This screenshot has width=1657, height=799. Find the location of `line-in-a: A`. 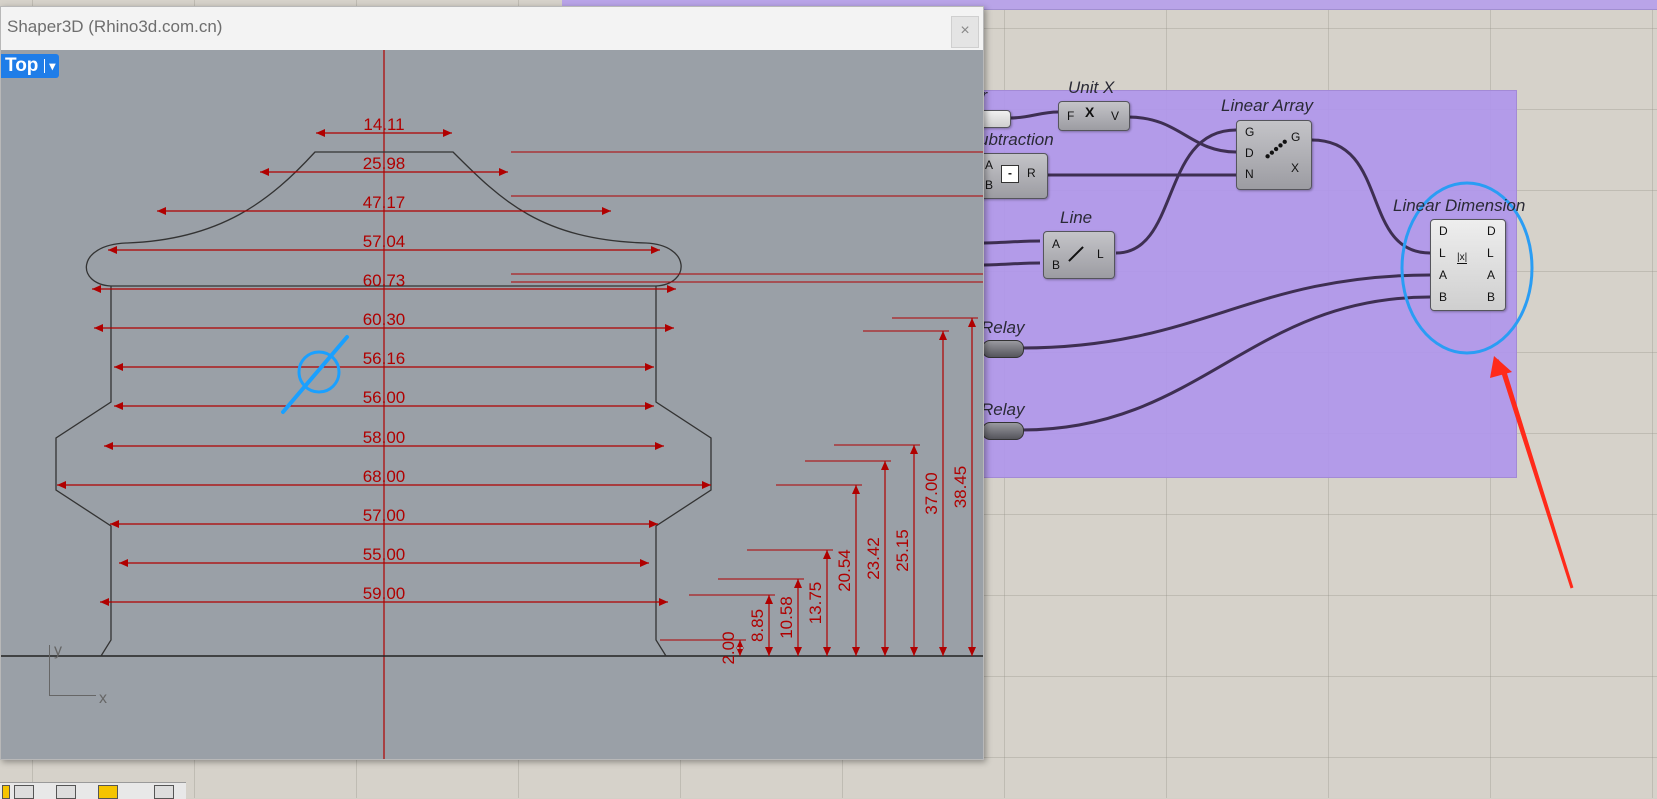

line-in-a: A is located at coordinates (1056, 244).